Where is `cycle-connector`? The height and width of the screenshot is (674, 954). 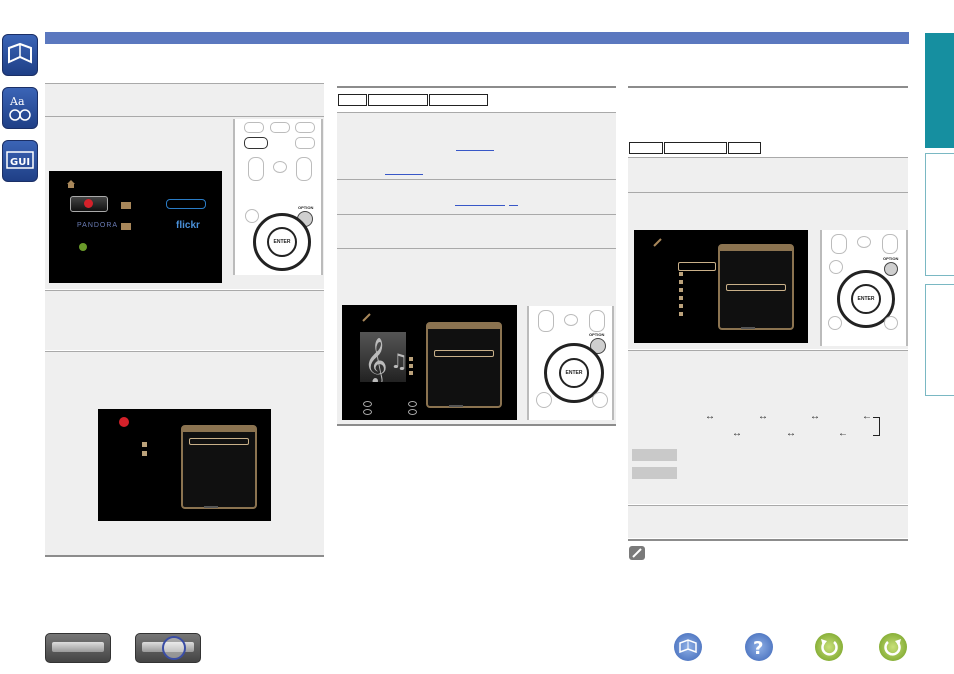 cycle-connector is located at coordinates (876, 426).